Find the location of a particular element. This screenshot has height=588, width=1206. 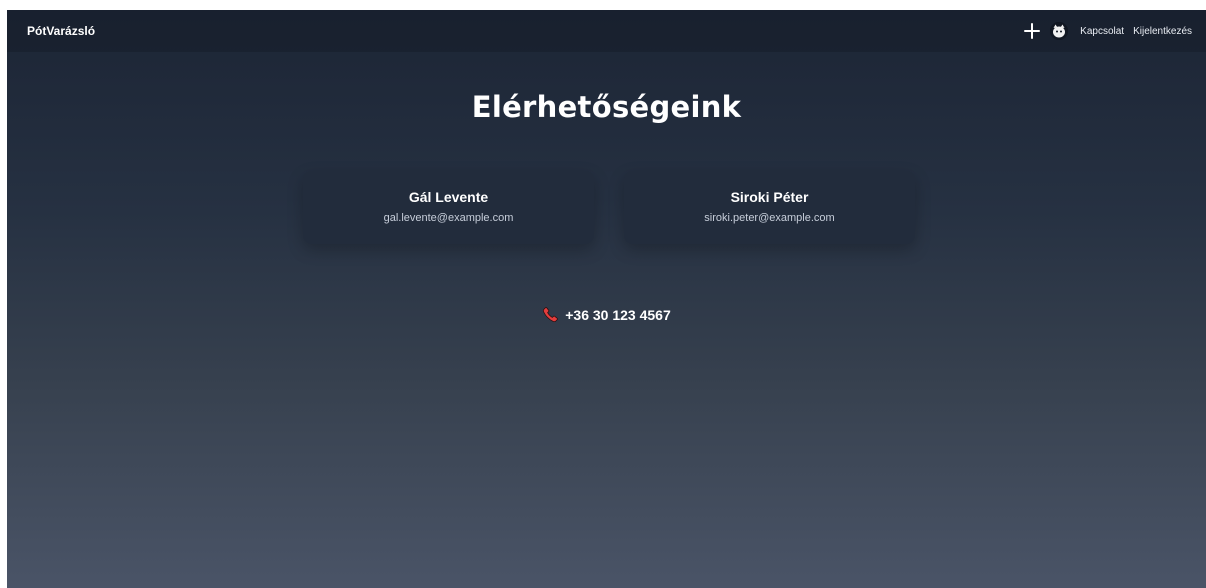

nav-link-contact: Kapcsolat is located at coordinates (1102, 31).